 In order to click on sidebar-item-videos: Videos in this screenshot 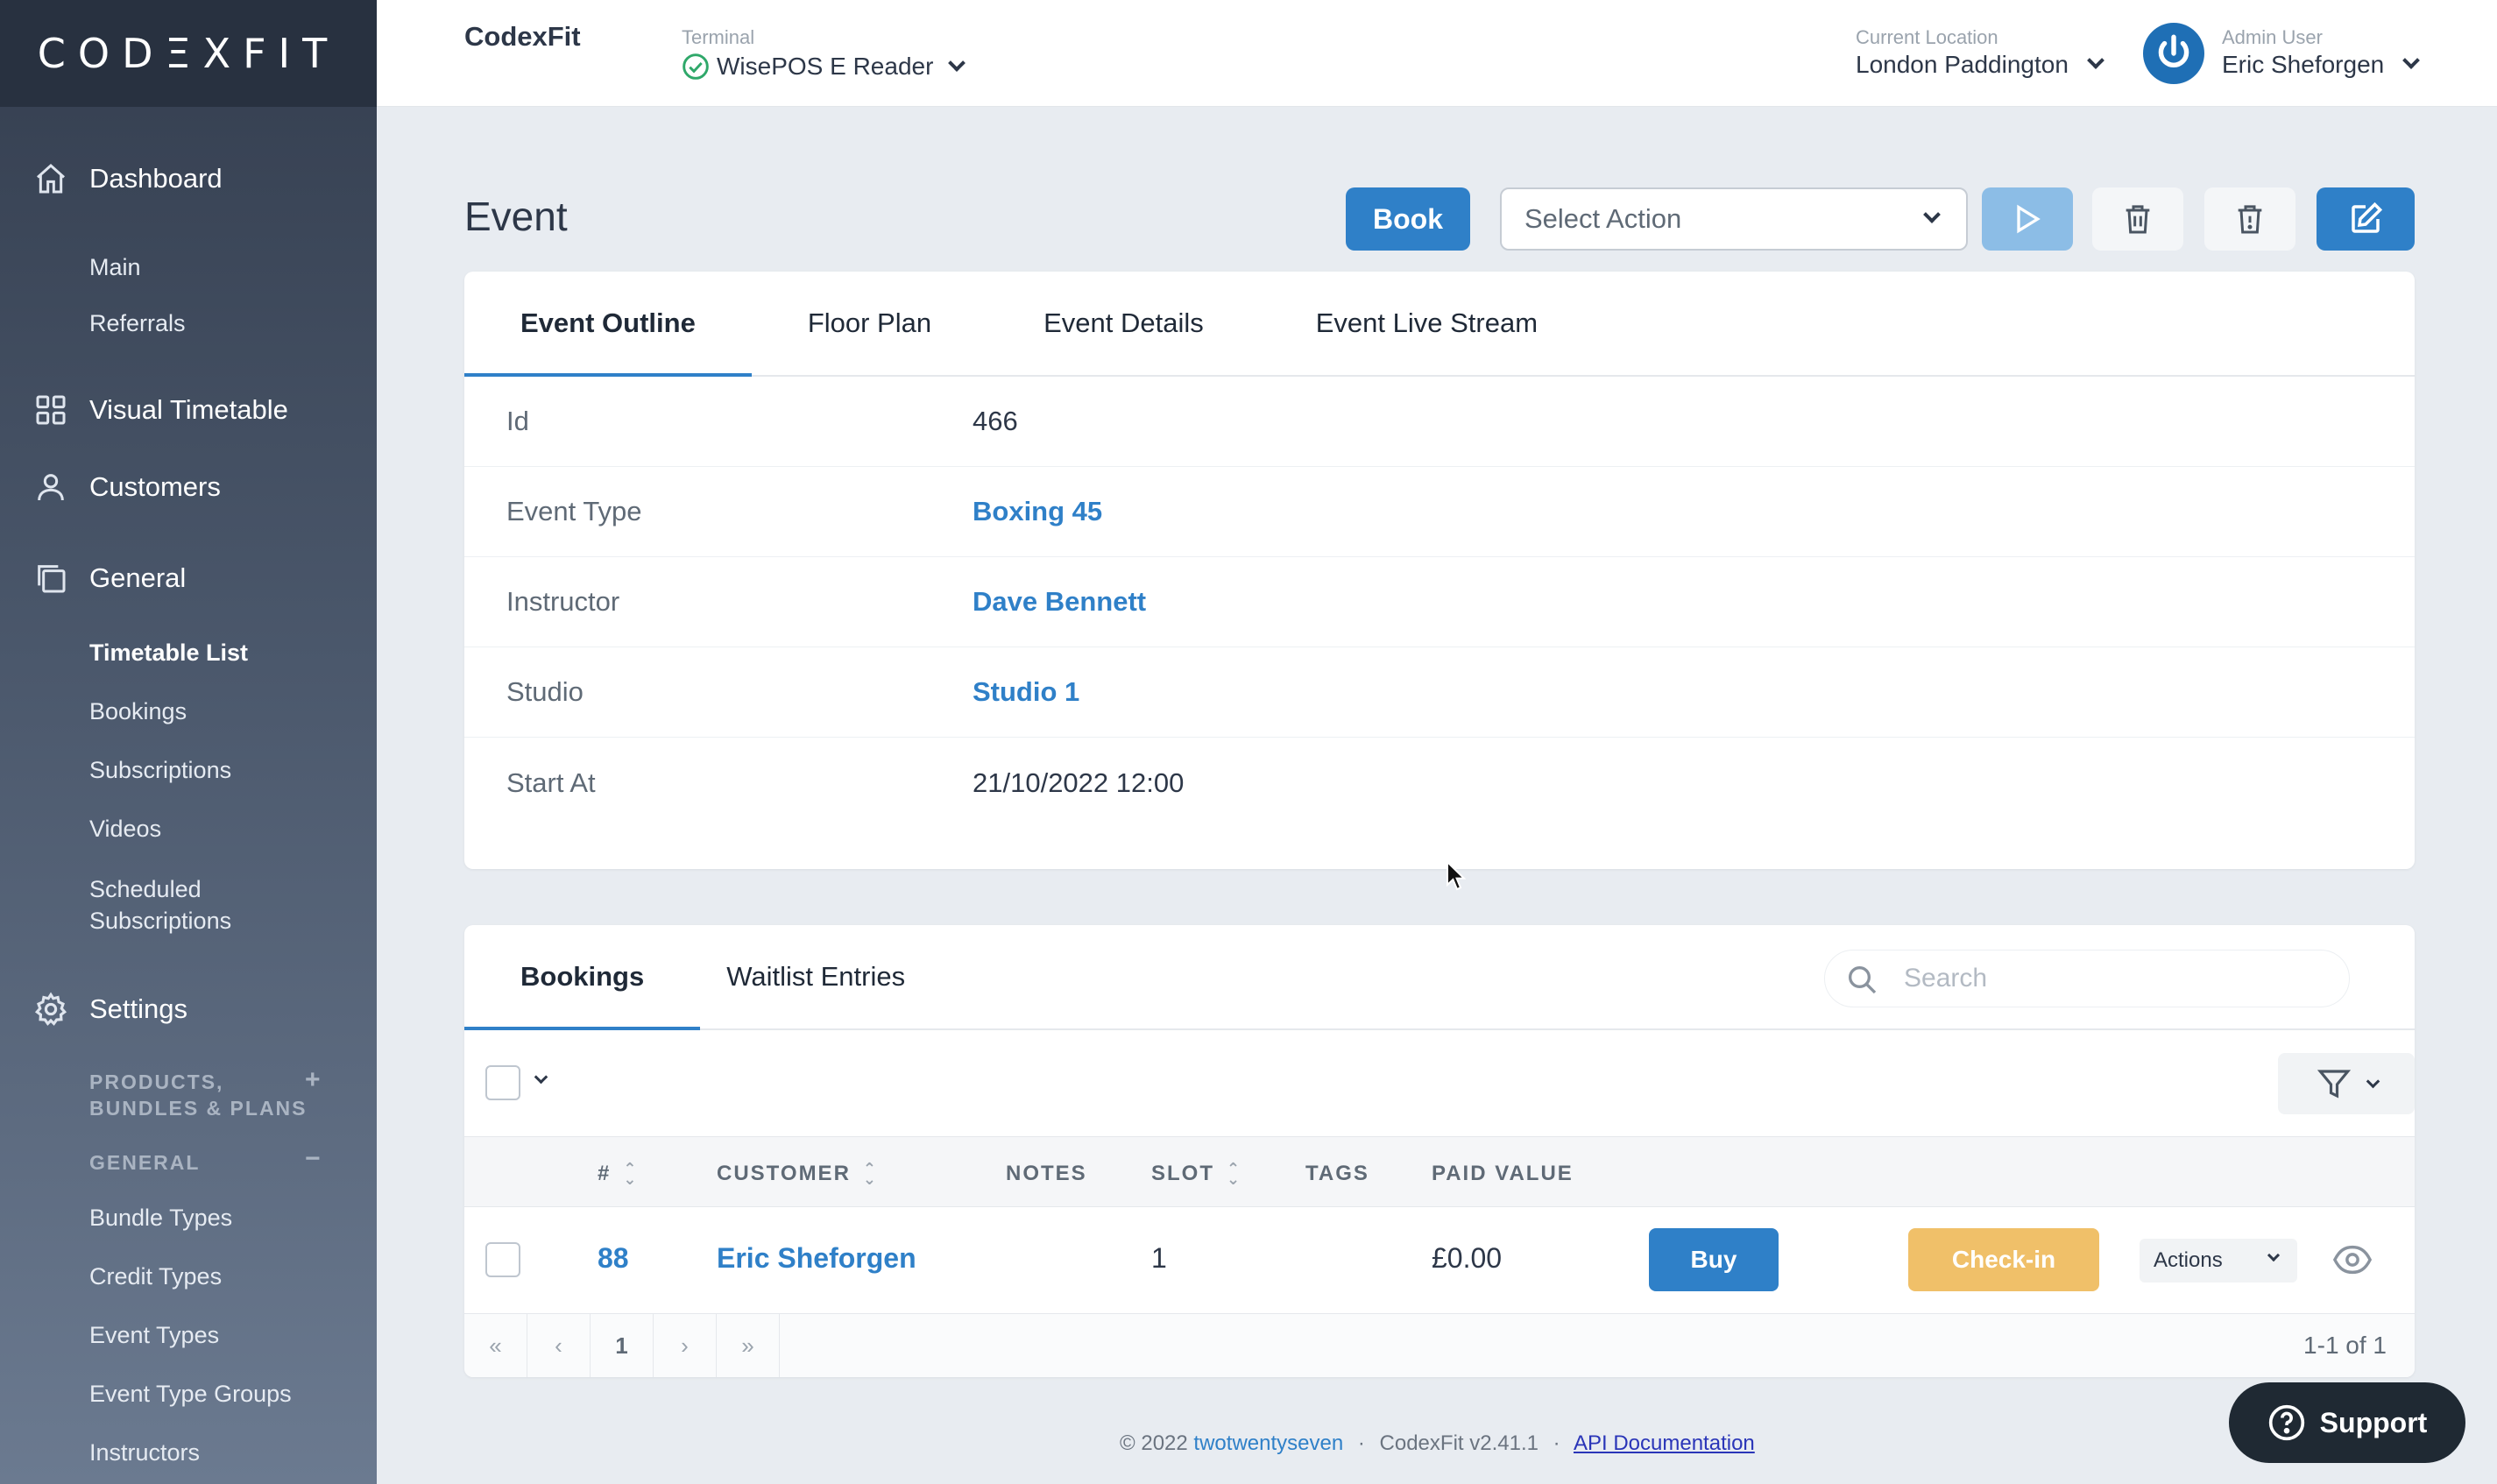, I will do `click(125, 829)`.